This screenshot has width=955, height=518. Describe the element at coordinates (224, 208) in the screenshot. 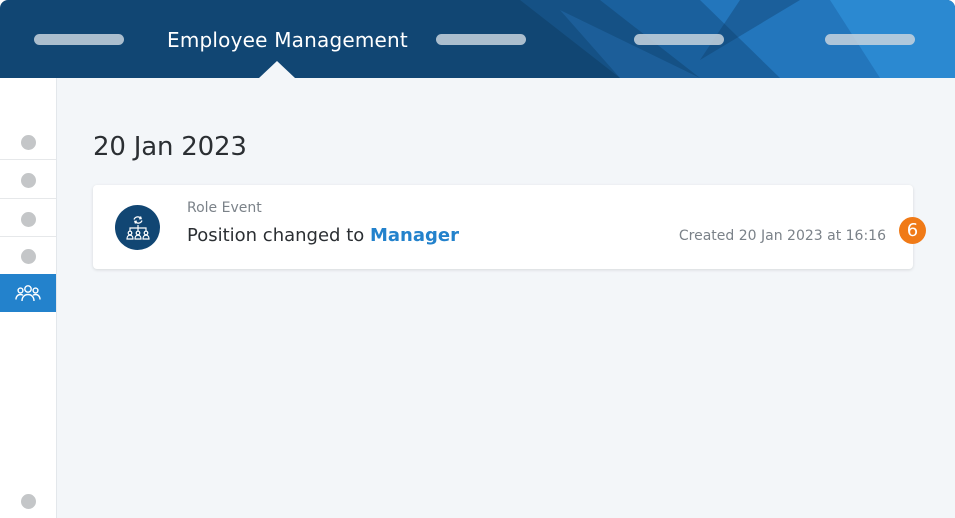

I see `event-type-label: Role Event` at that location.